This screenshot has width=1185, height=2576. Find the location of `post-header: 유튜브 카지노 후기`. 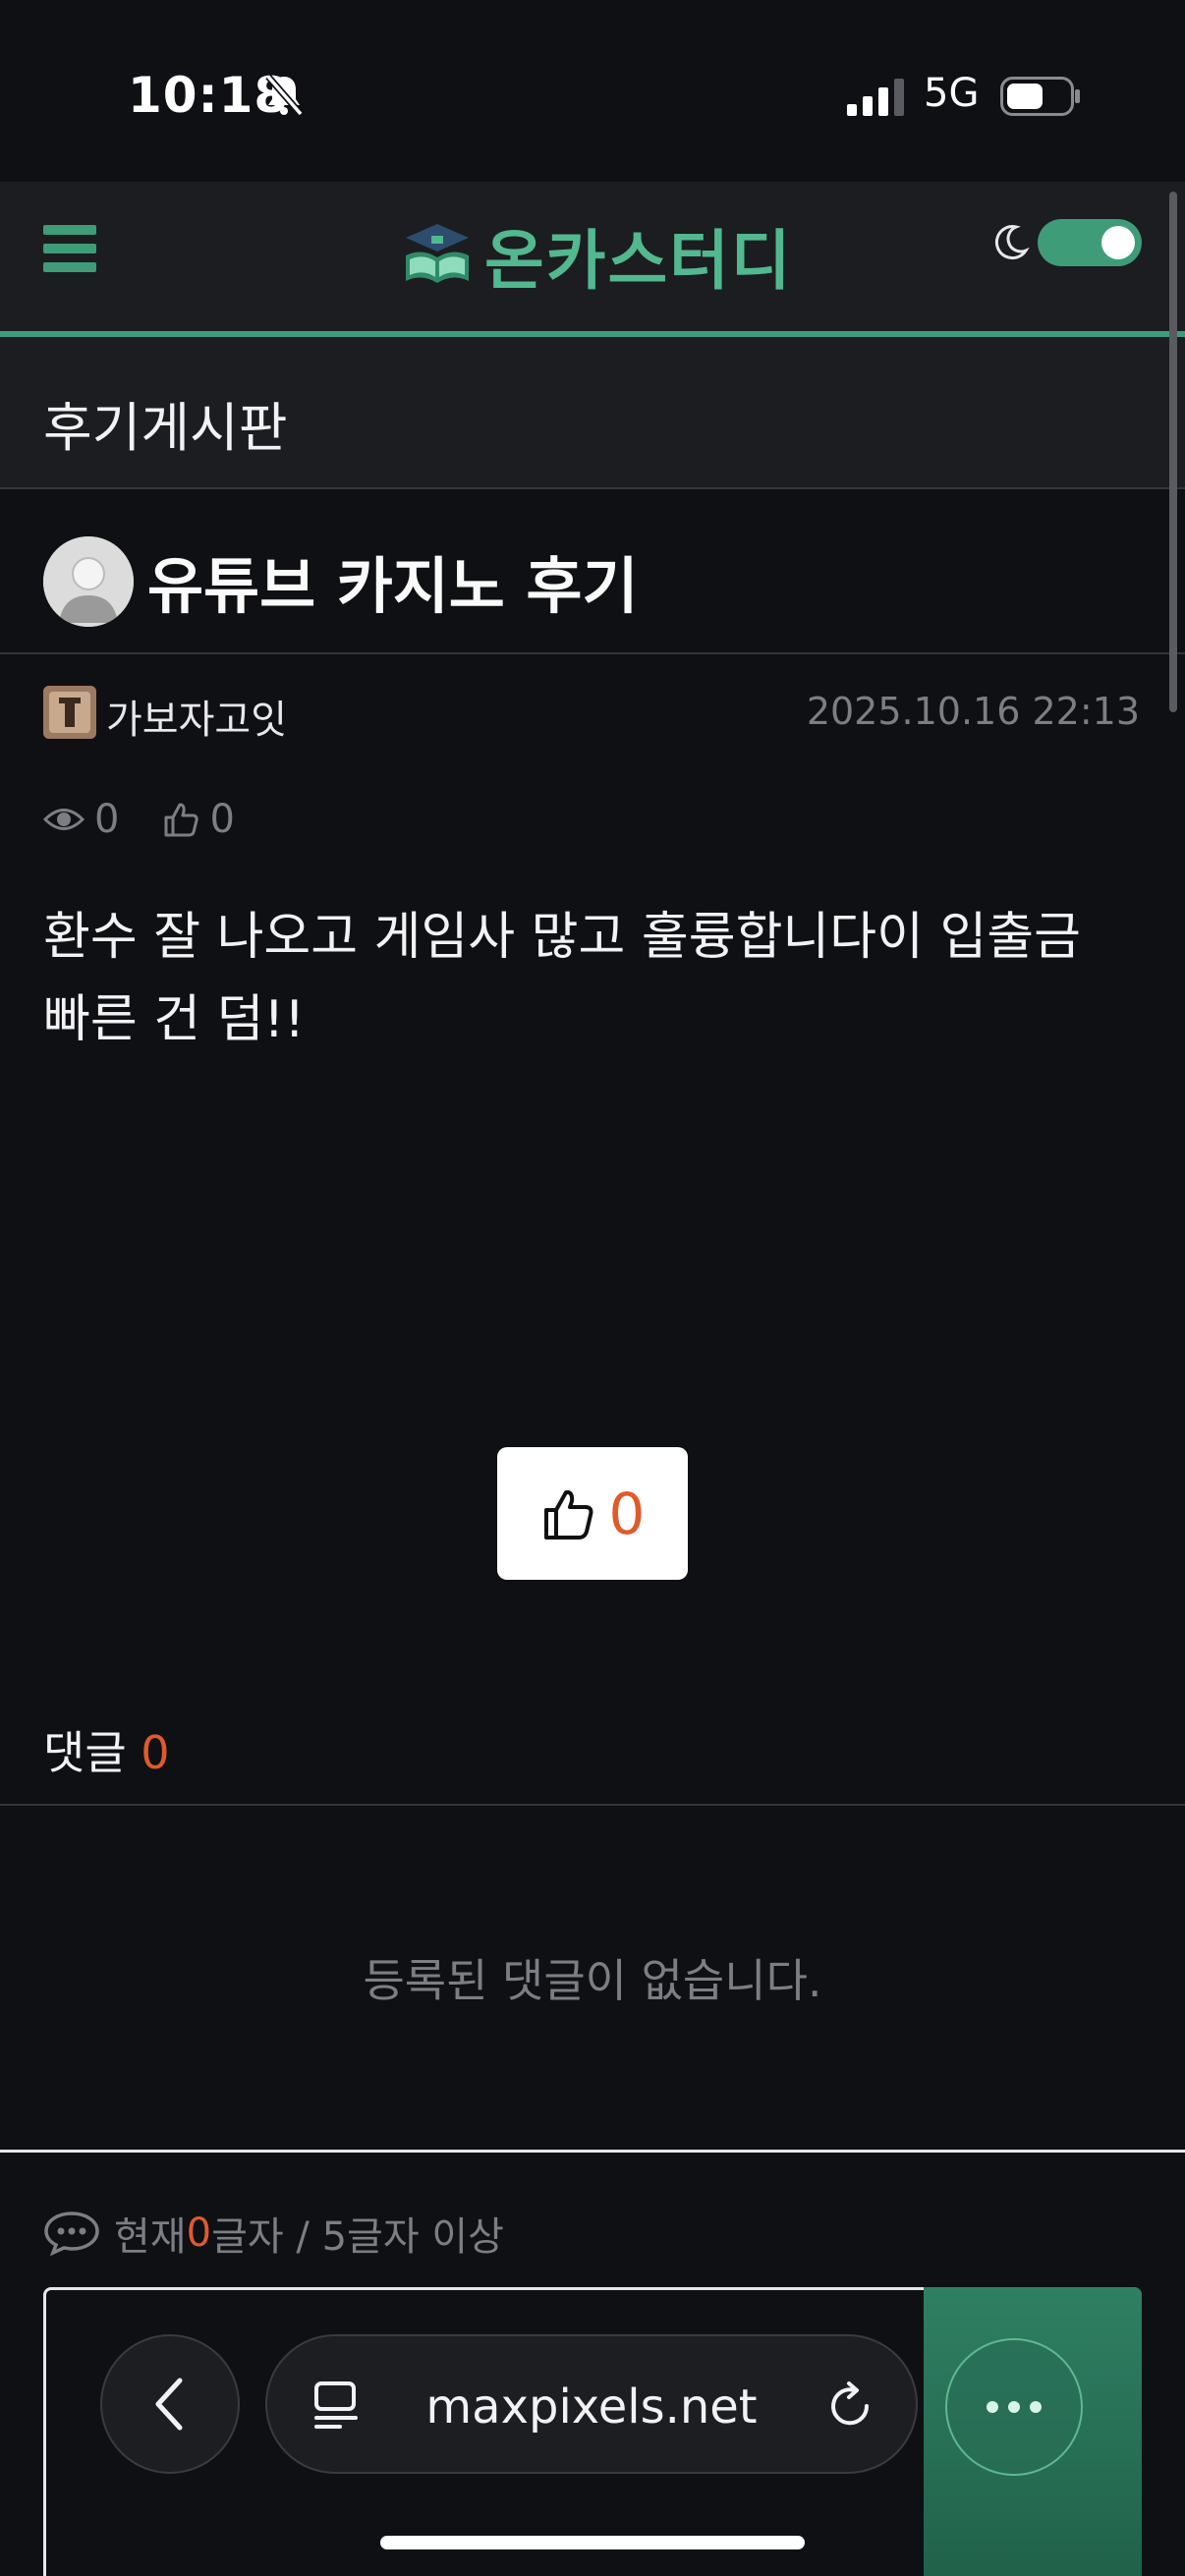

post-header: 유튜브 카지노 후기 is located at coordinates (592, 571).